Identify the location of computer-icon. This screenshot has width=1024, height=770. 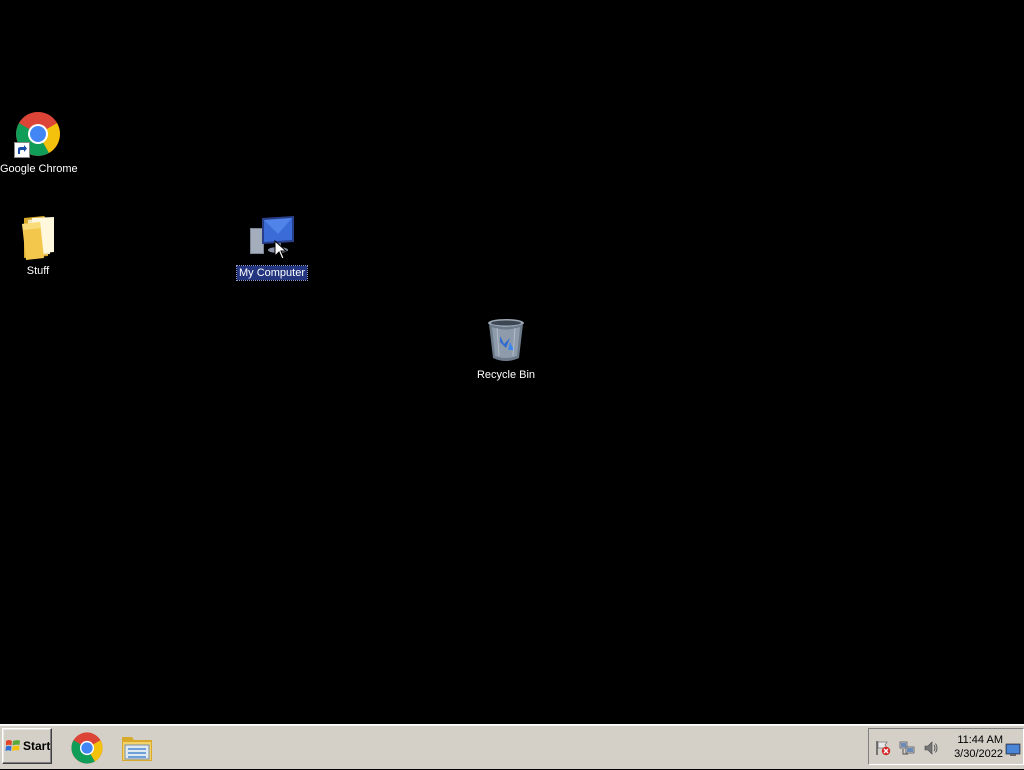
(272, 238).